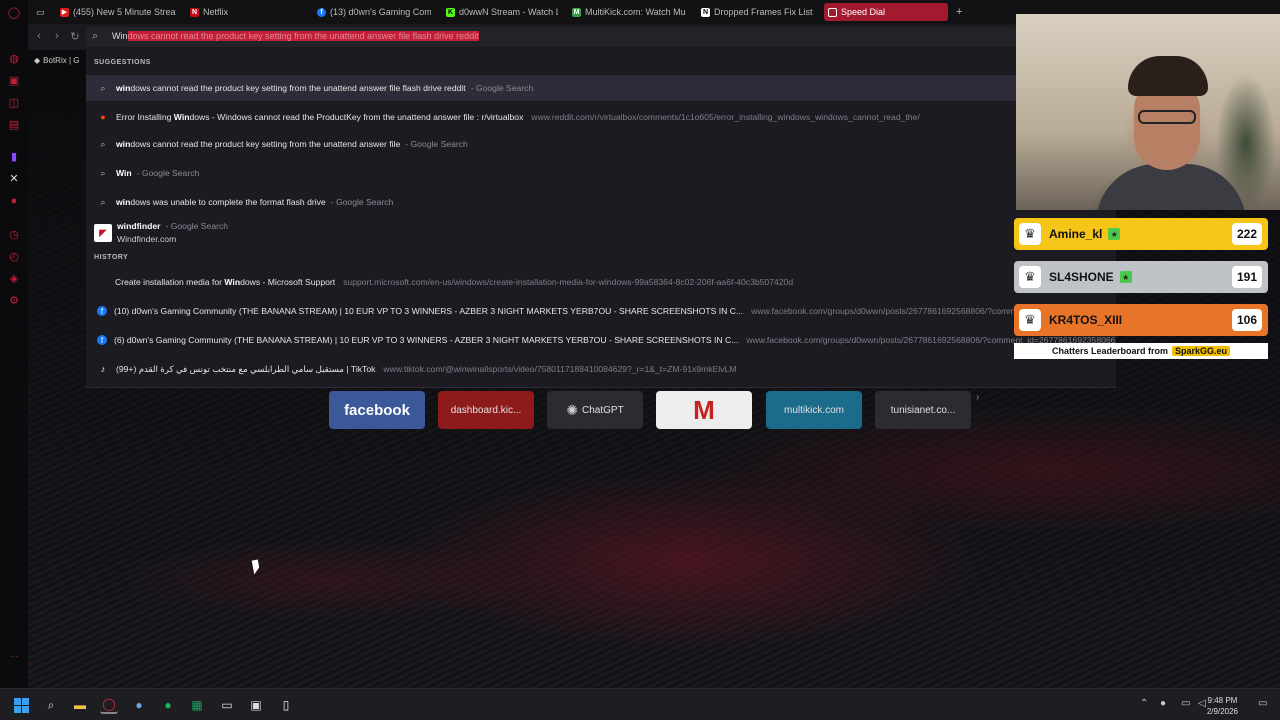  I want to click on bookmark-bar: ◆ BotRix | G, so click(58, 60).